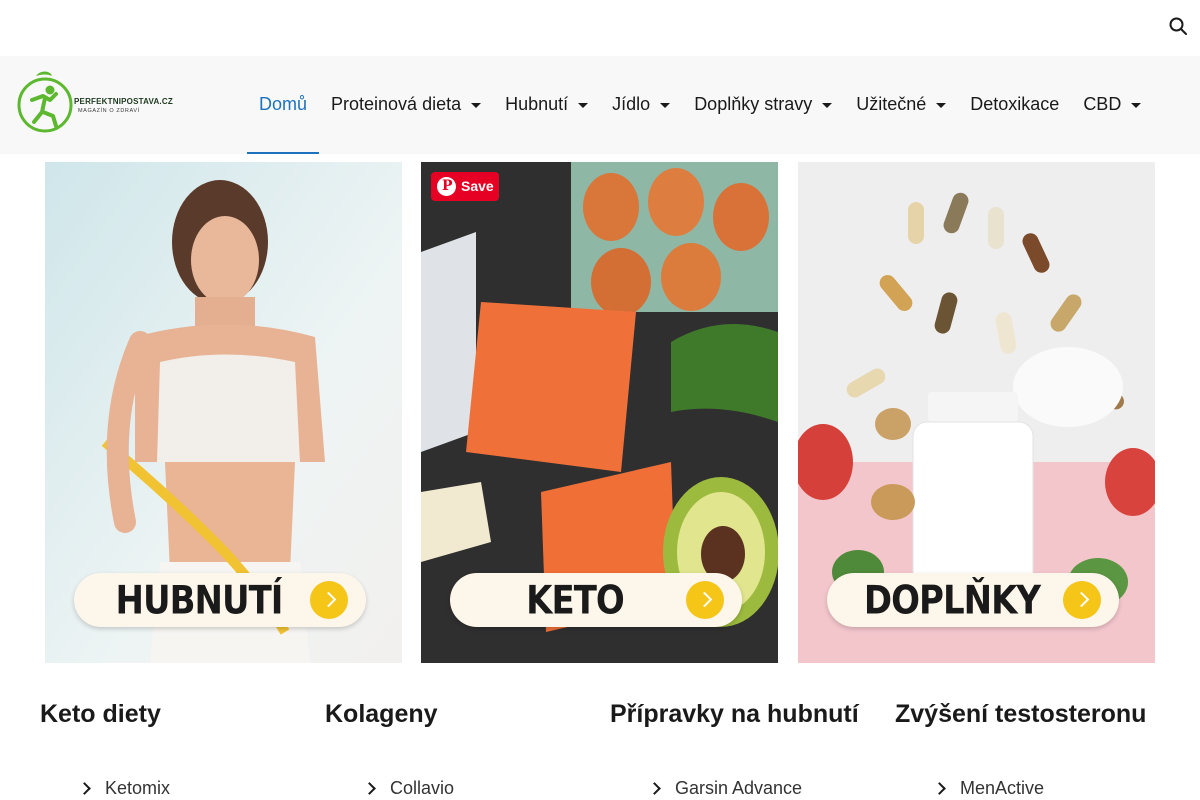 The image size is (1200, 800). What do you see at coordinates (753, 103) in the screenshot?
I see `menu-item-label: Doplňky stravy` at bounding box center [753, 103].